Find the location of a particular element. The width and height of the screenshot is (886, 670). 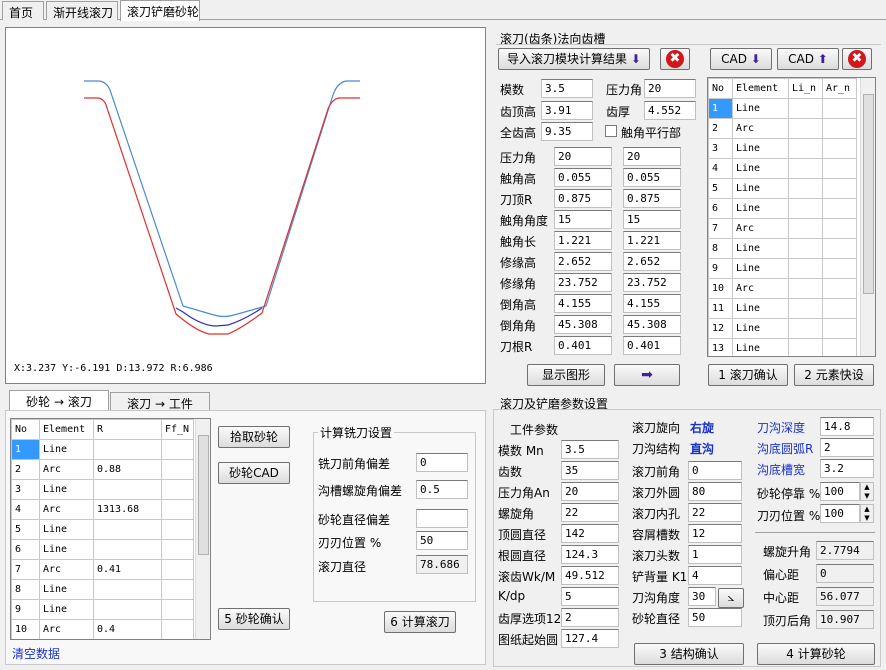

workpiece-field: 20 is located at coordinates (590, 491).